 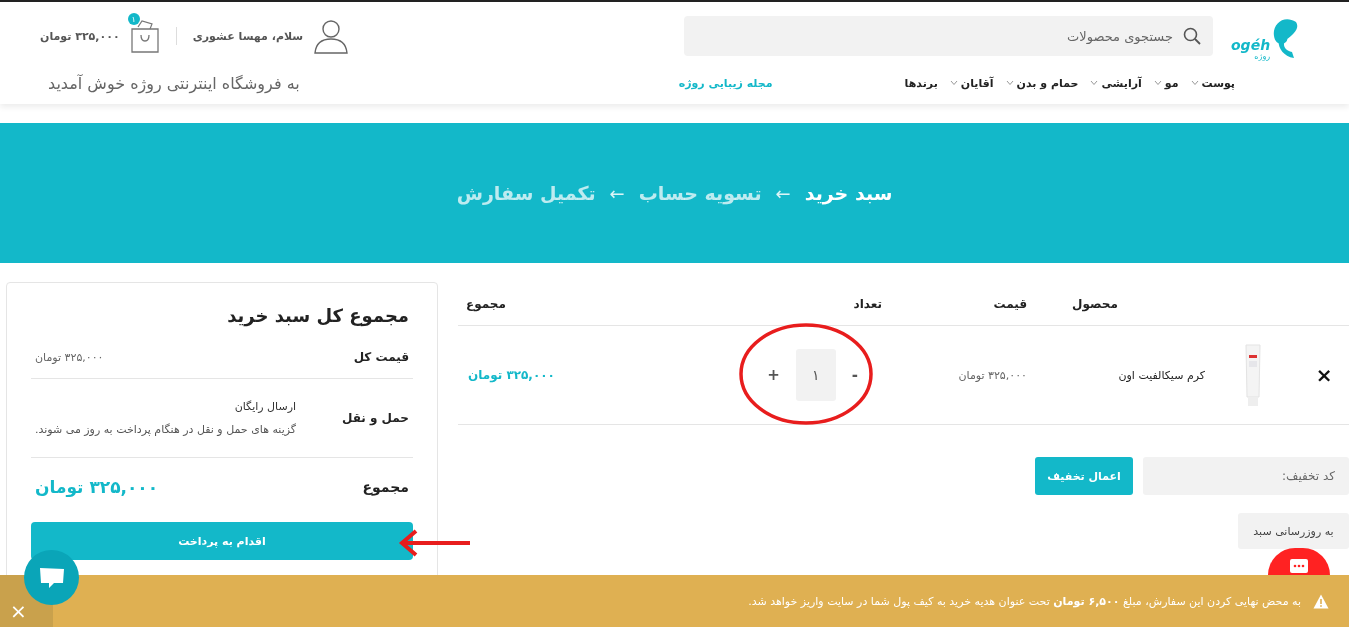 I want to click on product-price: ۳۲۵,۰۰۰ تومان, so click(x=992, y=375).